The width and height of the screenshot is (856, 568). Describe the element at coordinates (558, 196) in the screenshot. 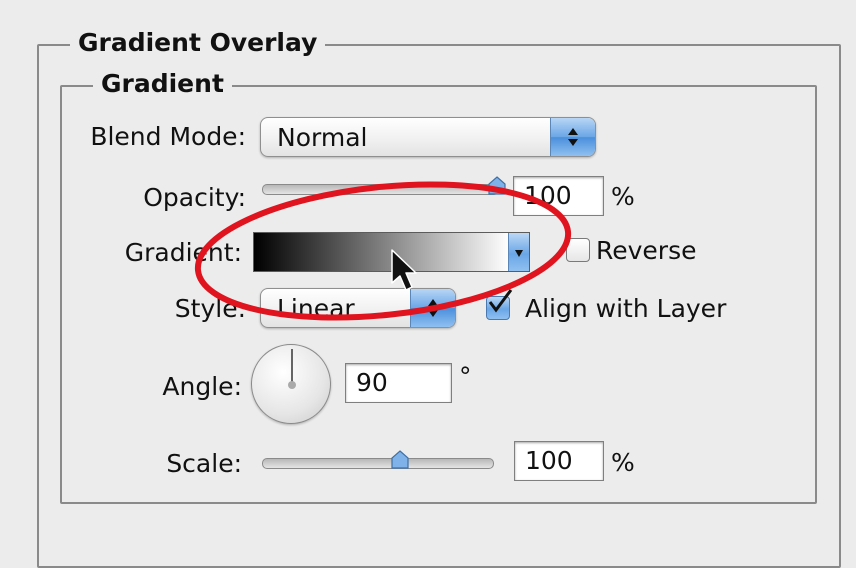

I see `opacity-field: 100` at that location.